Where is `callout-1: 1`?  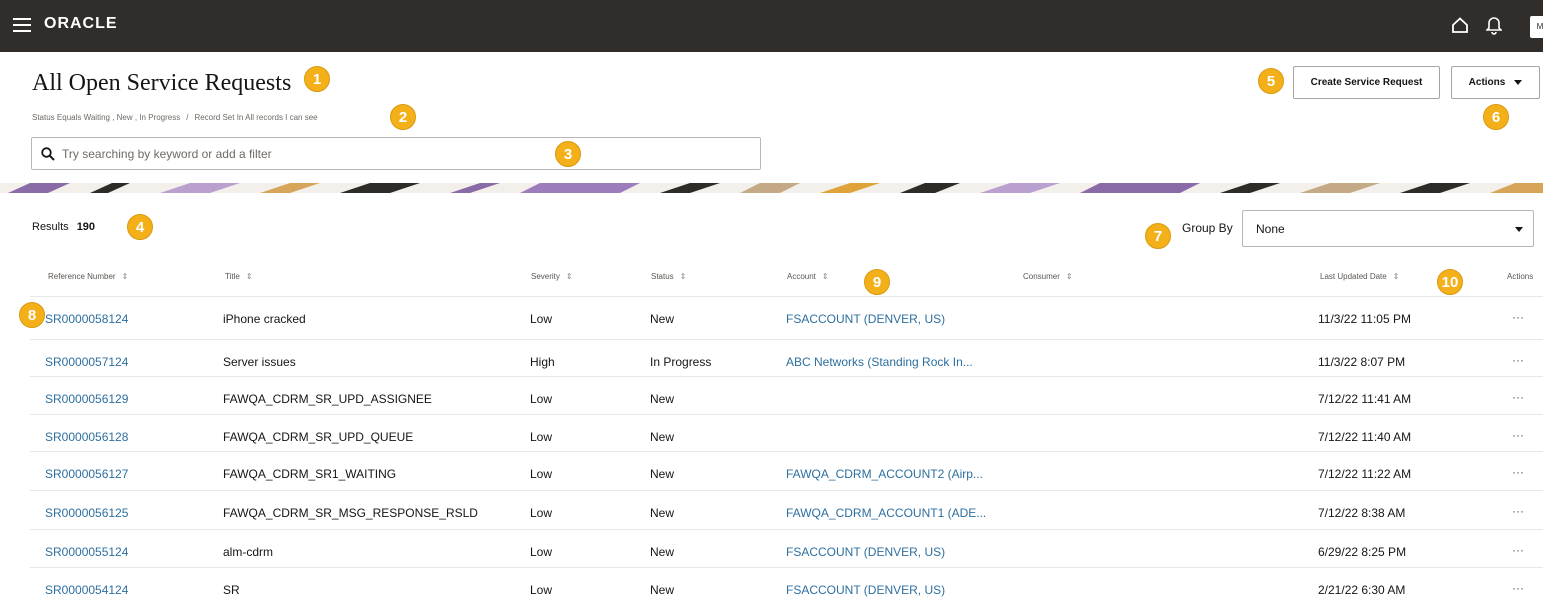
callout-1: 1 is located at coordinates (317, 79).